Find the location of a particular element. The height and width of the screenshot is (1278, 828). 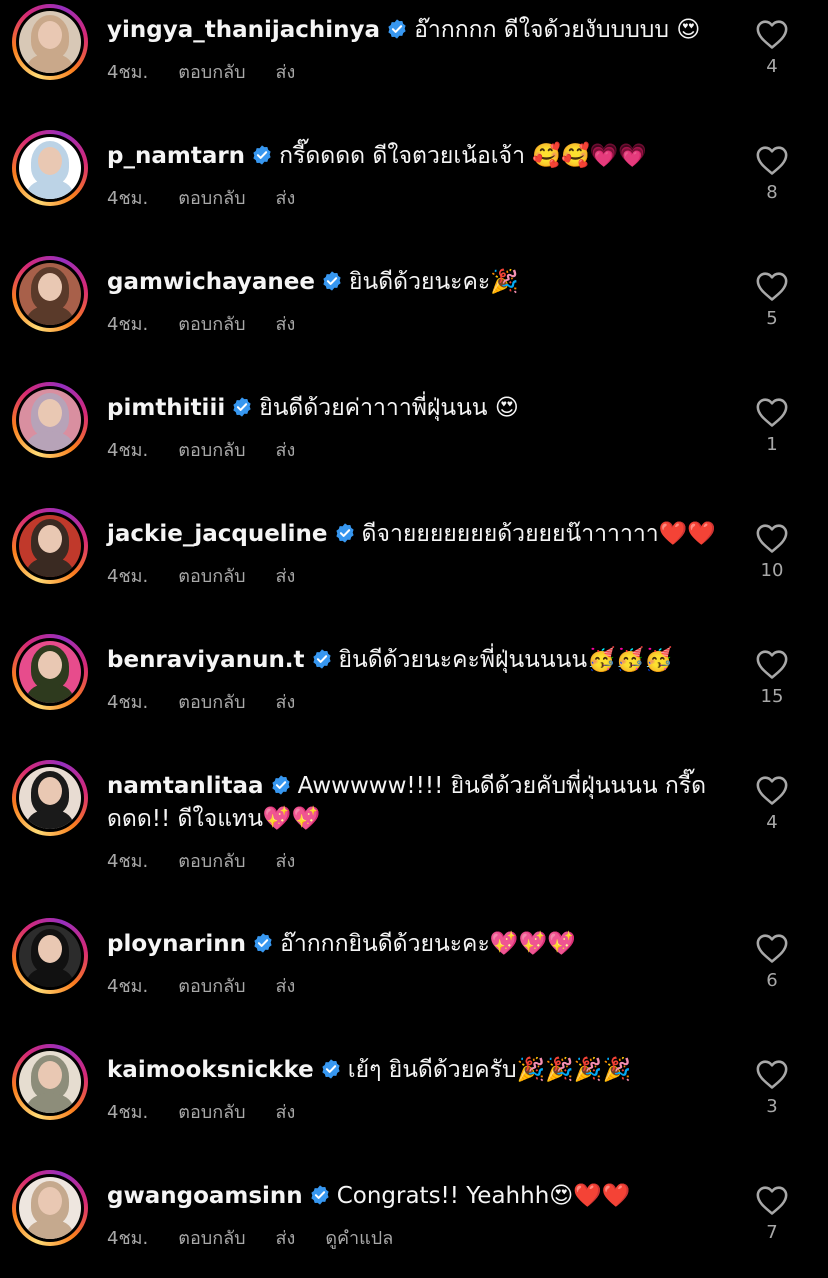

comment-text: อ๊ากกกก ดีใจด้วยงับบบบบ 😍 is located at coordinates (557, 30).